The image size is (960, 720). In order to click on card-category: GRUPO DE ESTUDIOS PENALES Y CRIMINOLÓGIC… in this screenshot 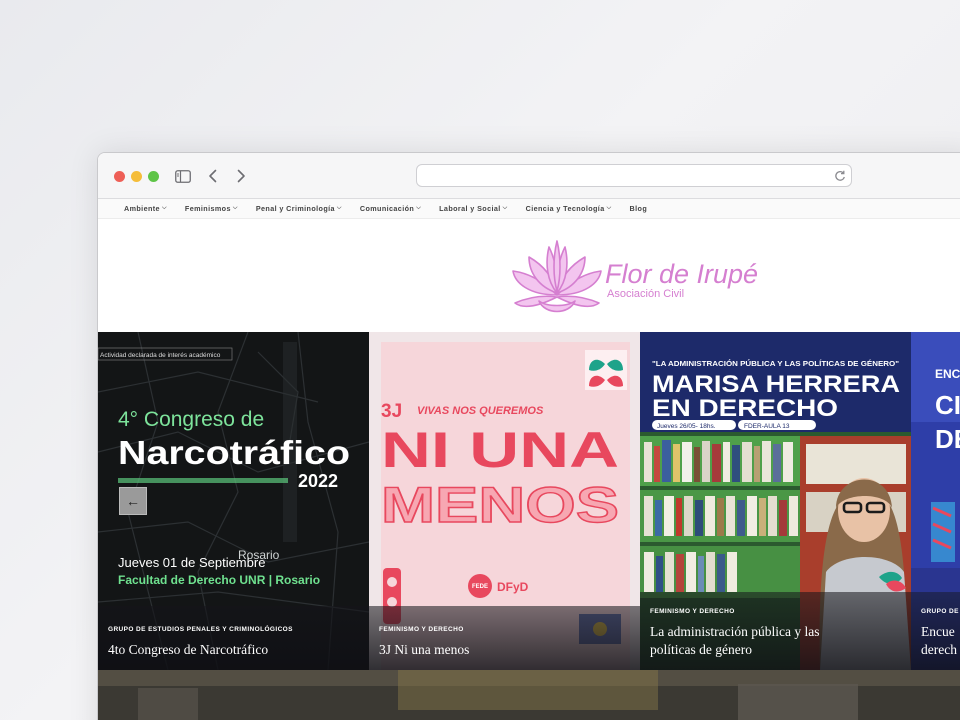, I will do `click(200, 629)`.